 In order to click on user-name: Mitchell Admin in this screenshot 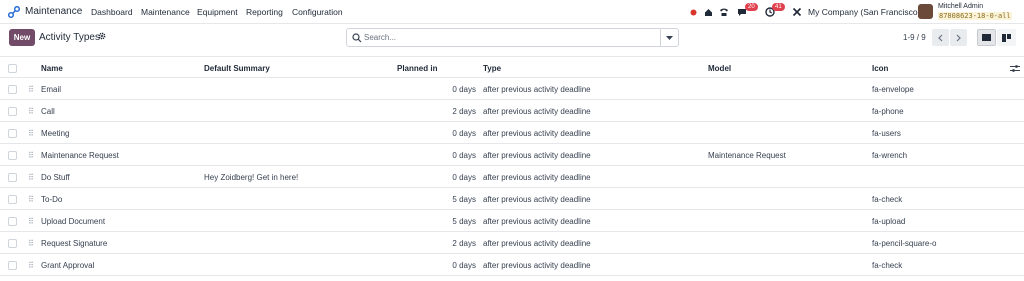, I will do `click(960, 6)`.